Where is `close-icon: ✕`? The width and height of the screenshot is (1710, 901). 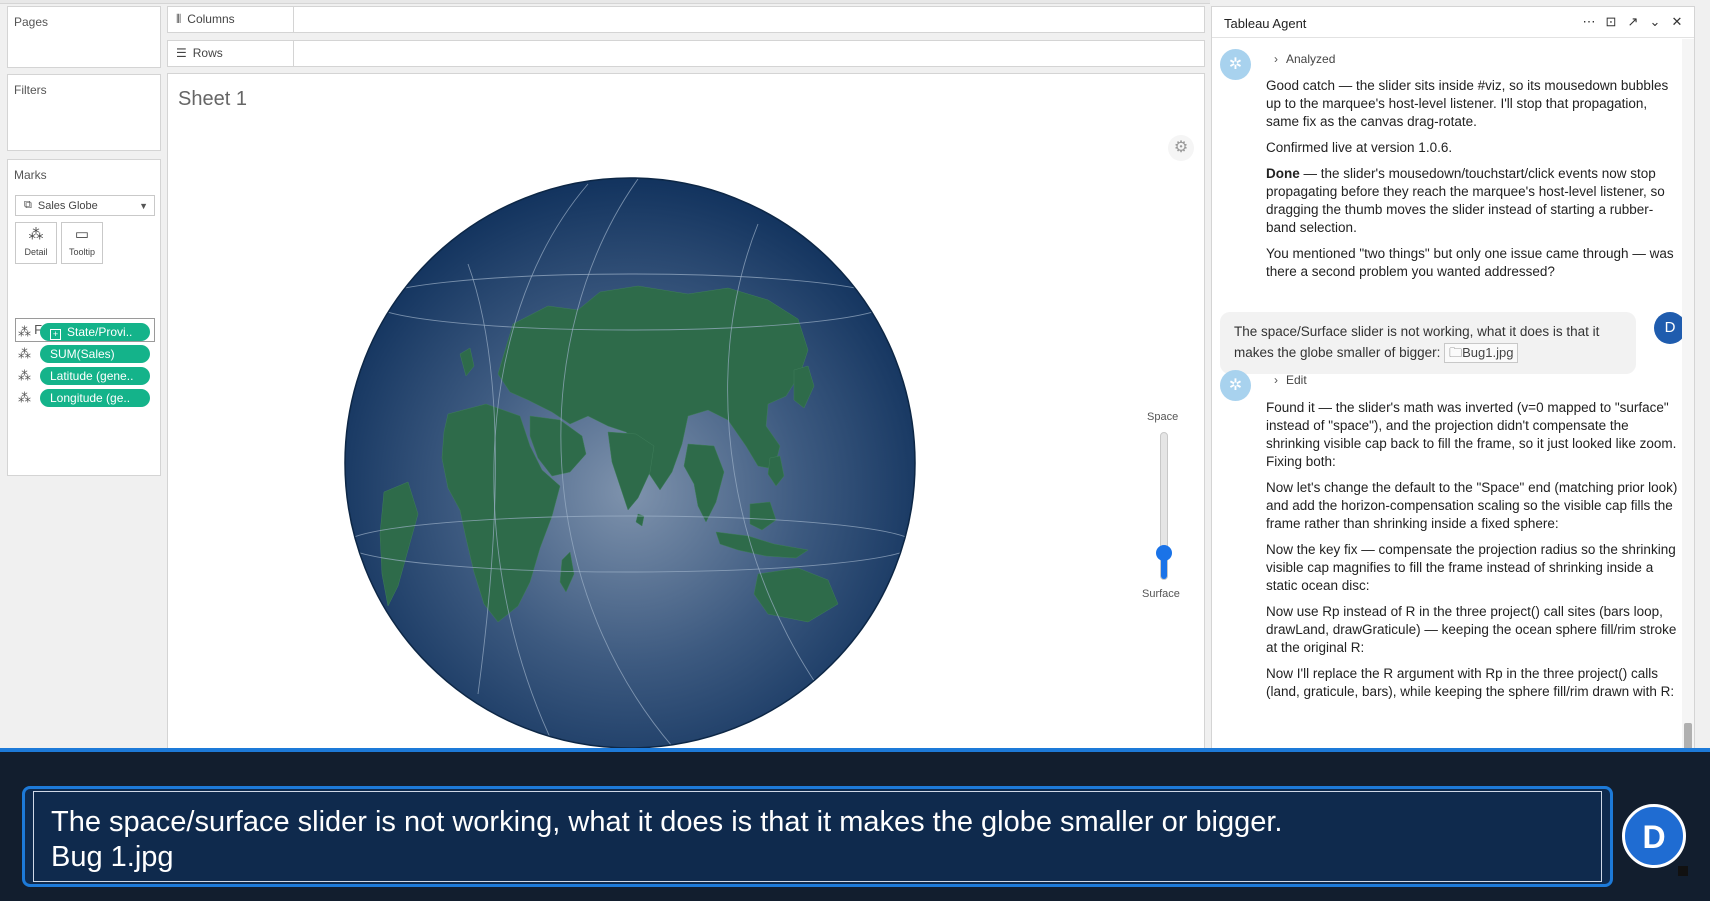 close-icon: ✕ is located at coordinates (1677, 22).